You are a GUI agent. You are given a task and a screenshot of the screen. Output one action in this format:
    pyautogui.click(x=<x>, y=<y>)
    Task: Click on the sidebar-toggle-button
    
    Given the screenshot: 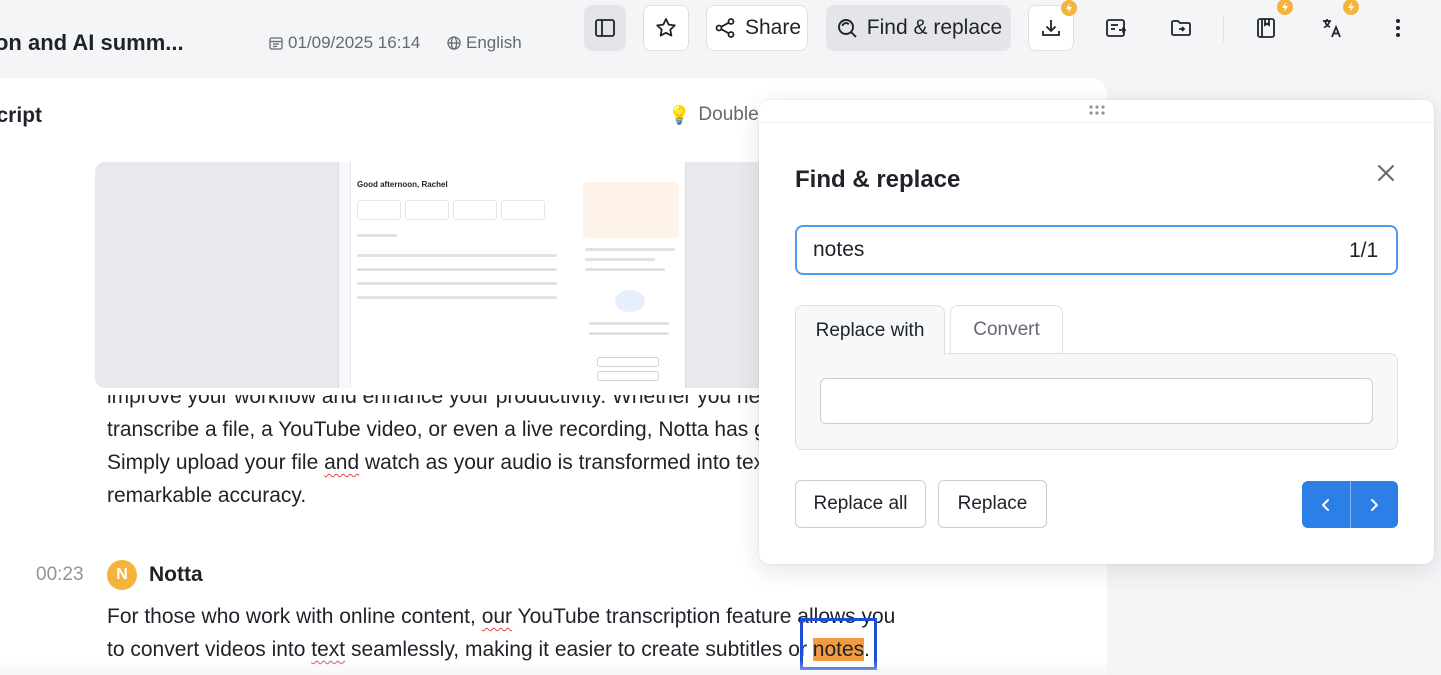 What is the action you would take?
    pyautogui.click(x=605, y=28)
    